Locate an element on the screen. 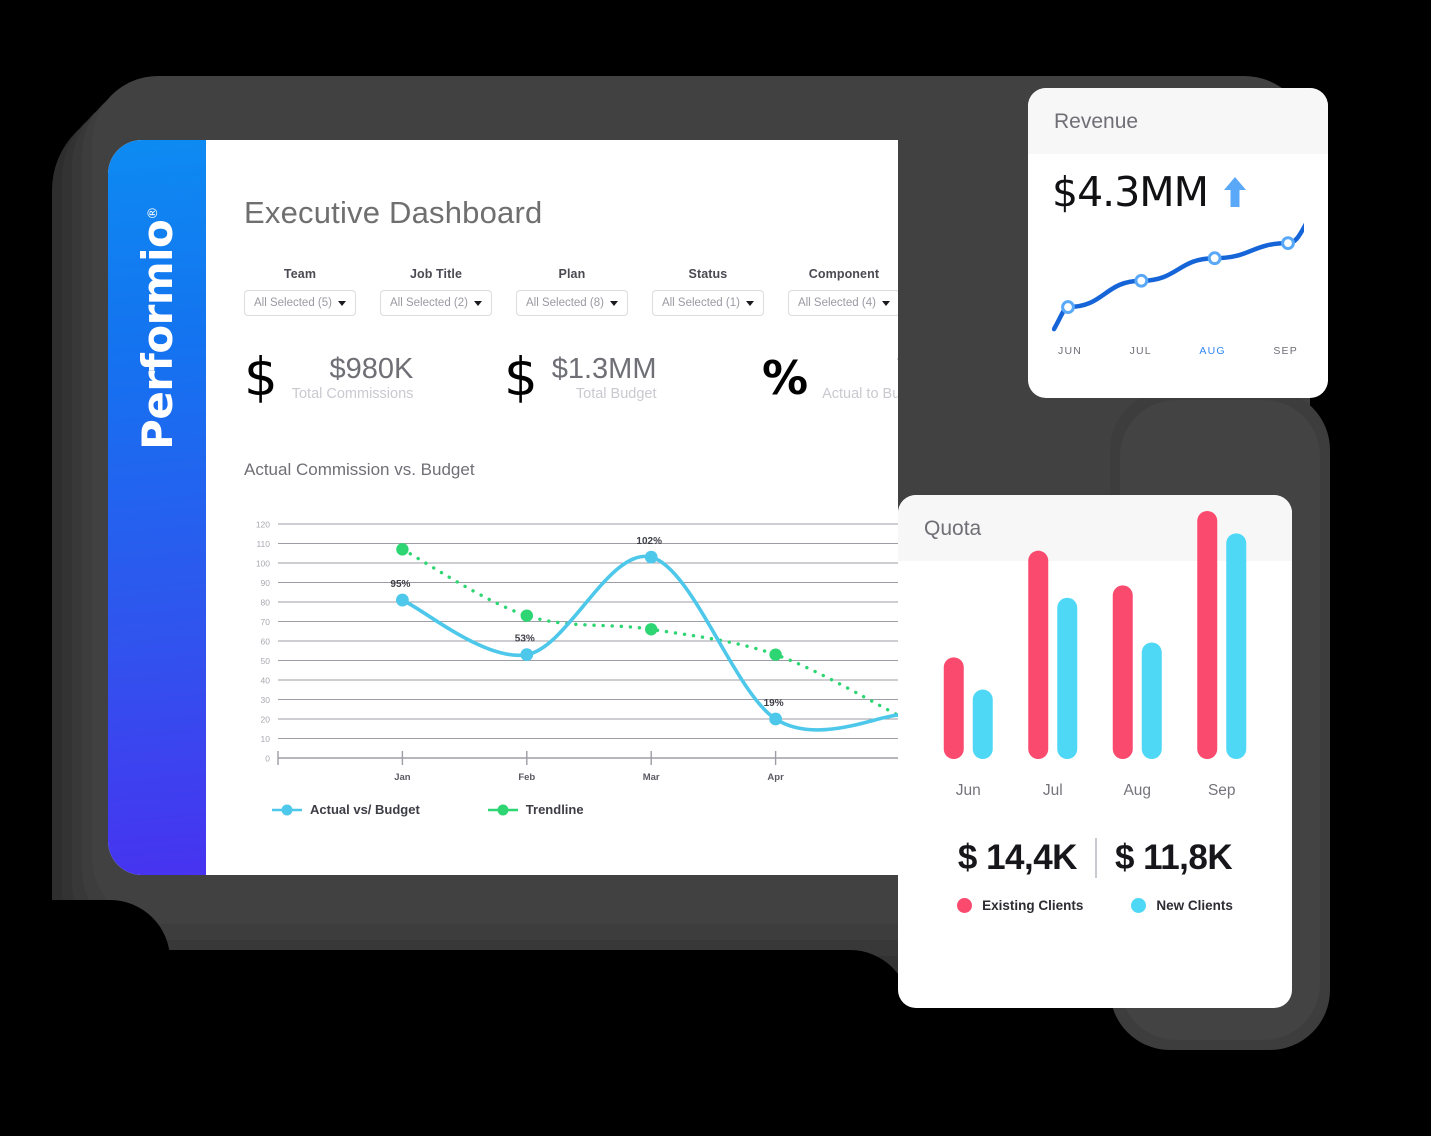 This screenshot has height=1136, width=1431. svg-text: 110 is located at coordinates (263, 544).